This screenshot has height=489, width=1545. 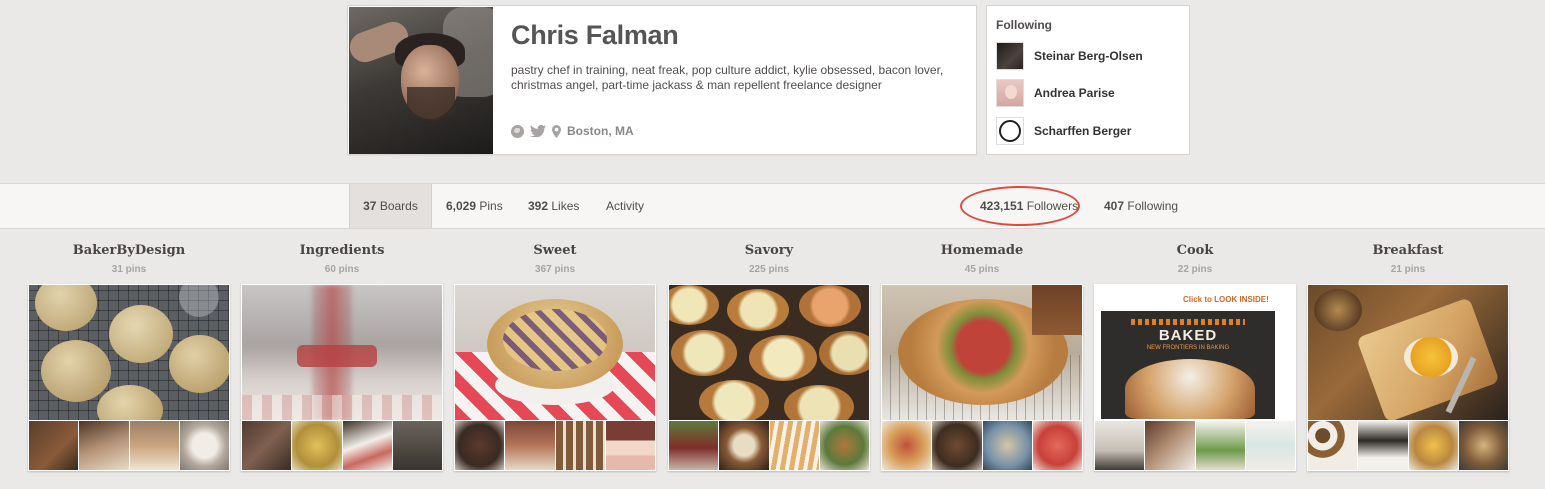 I want to click on following-item: Andrea Parise, so click(x=1055, y=93).